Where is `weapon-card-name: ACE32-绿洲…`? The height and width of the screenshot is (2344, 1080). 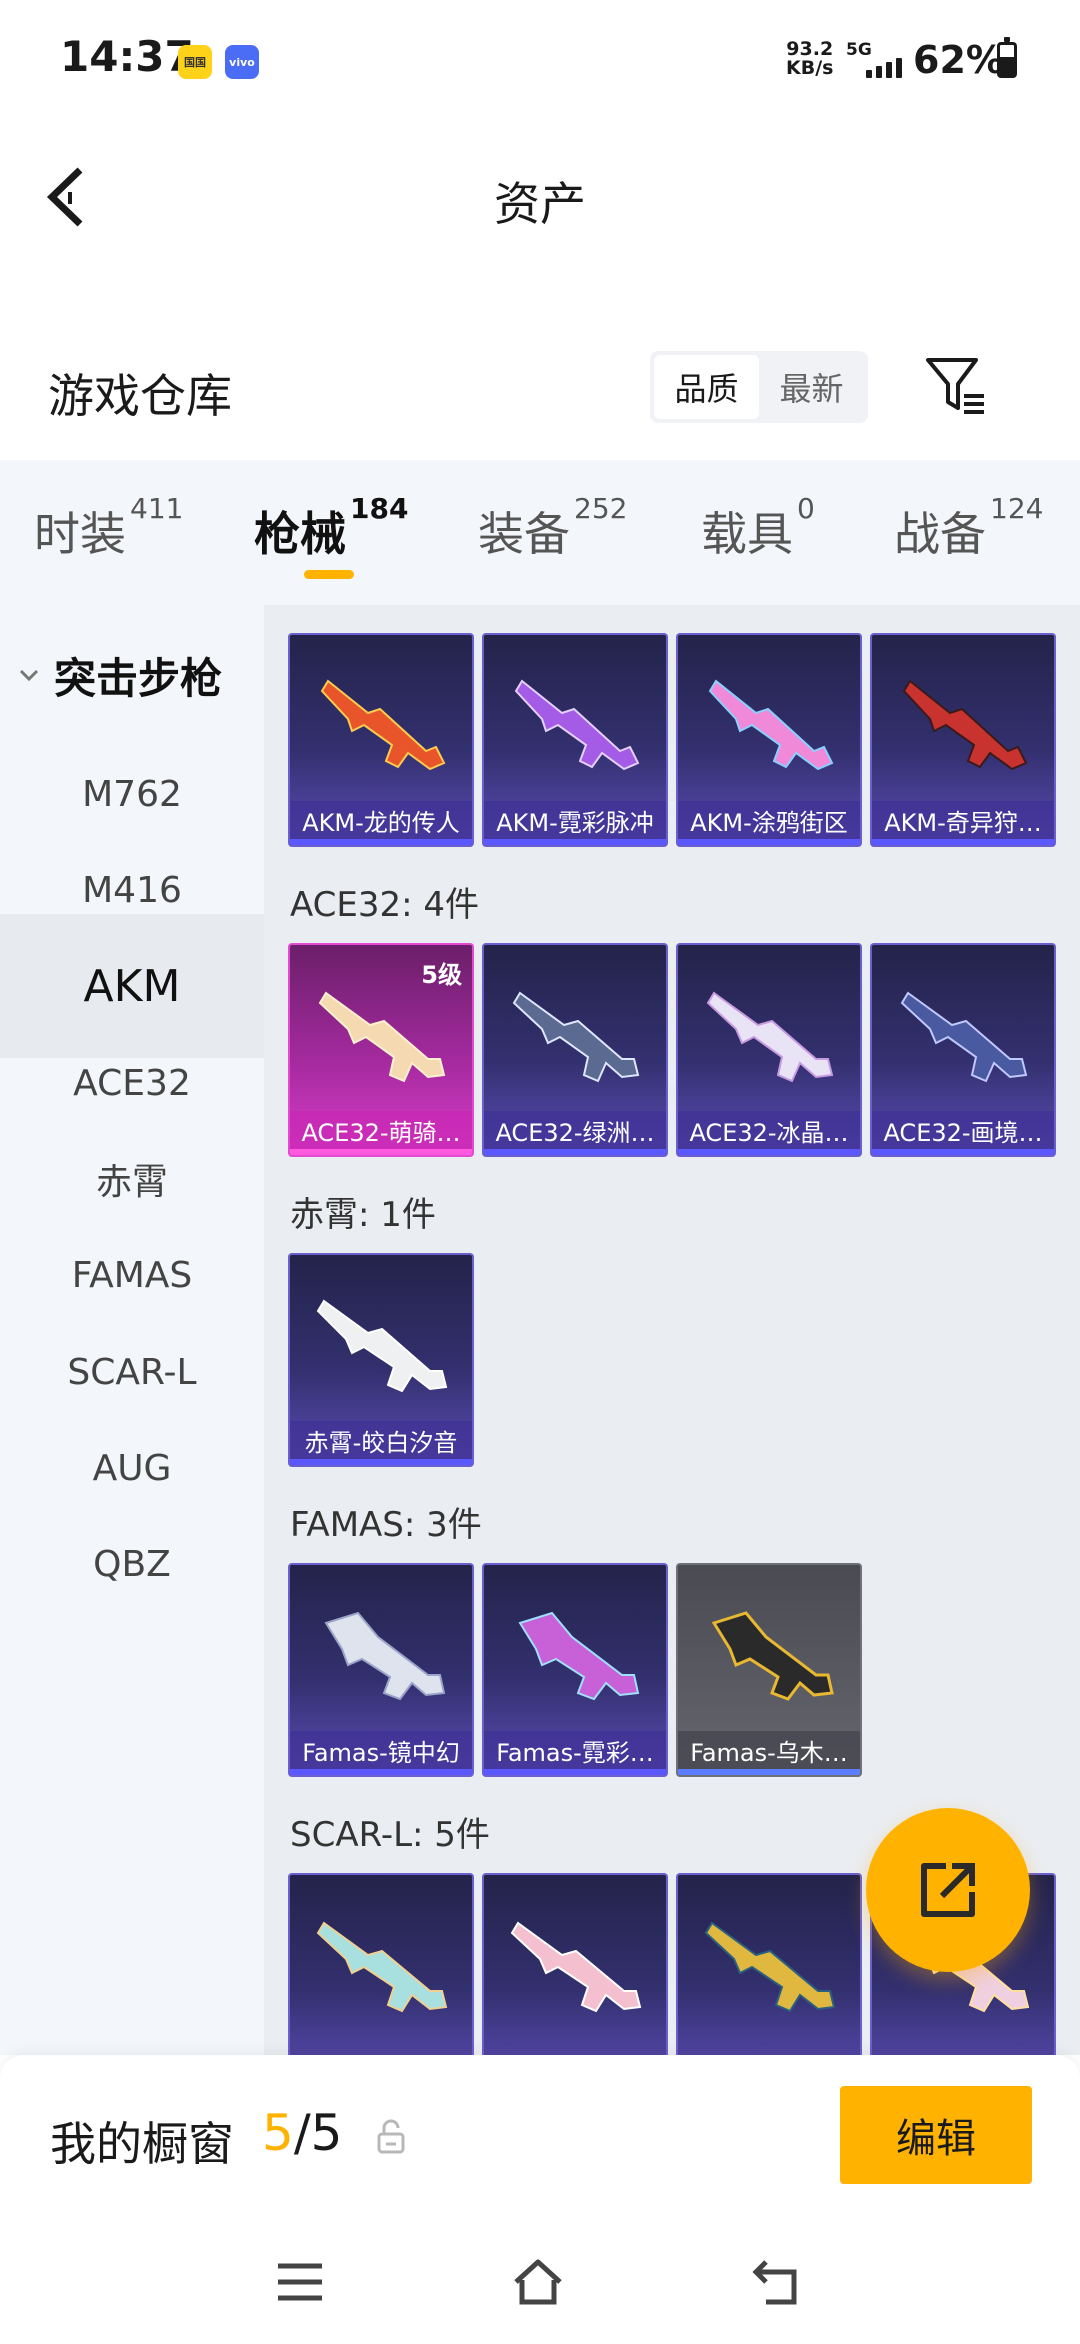
weapon-card-name: ACE32-绿洲… is located at coordinates (575, 1133).